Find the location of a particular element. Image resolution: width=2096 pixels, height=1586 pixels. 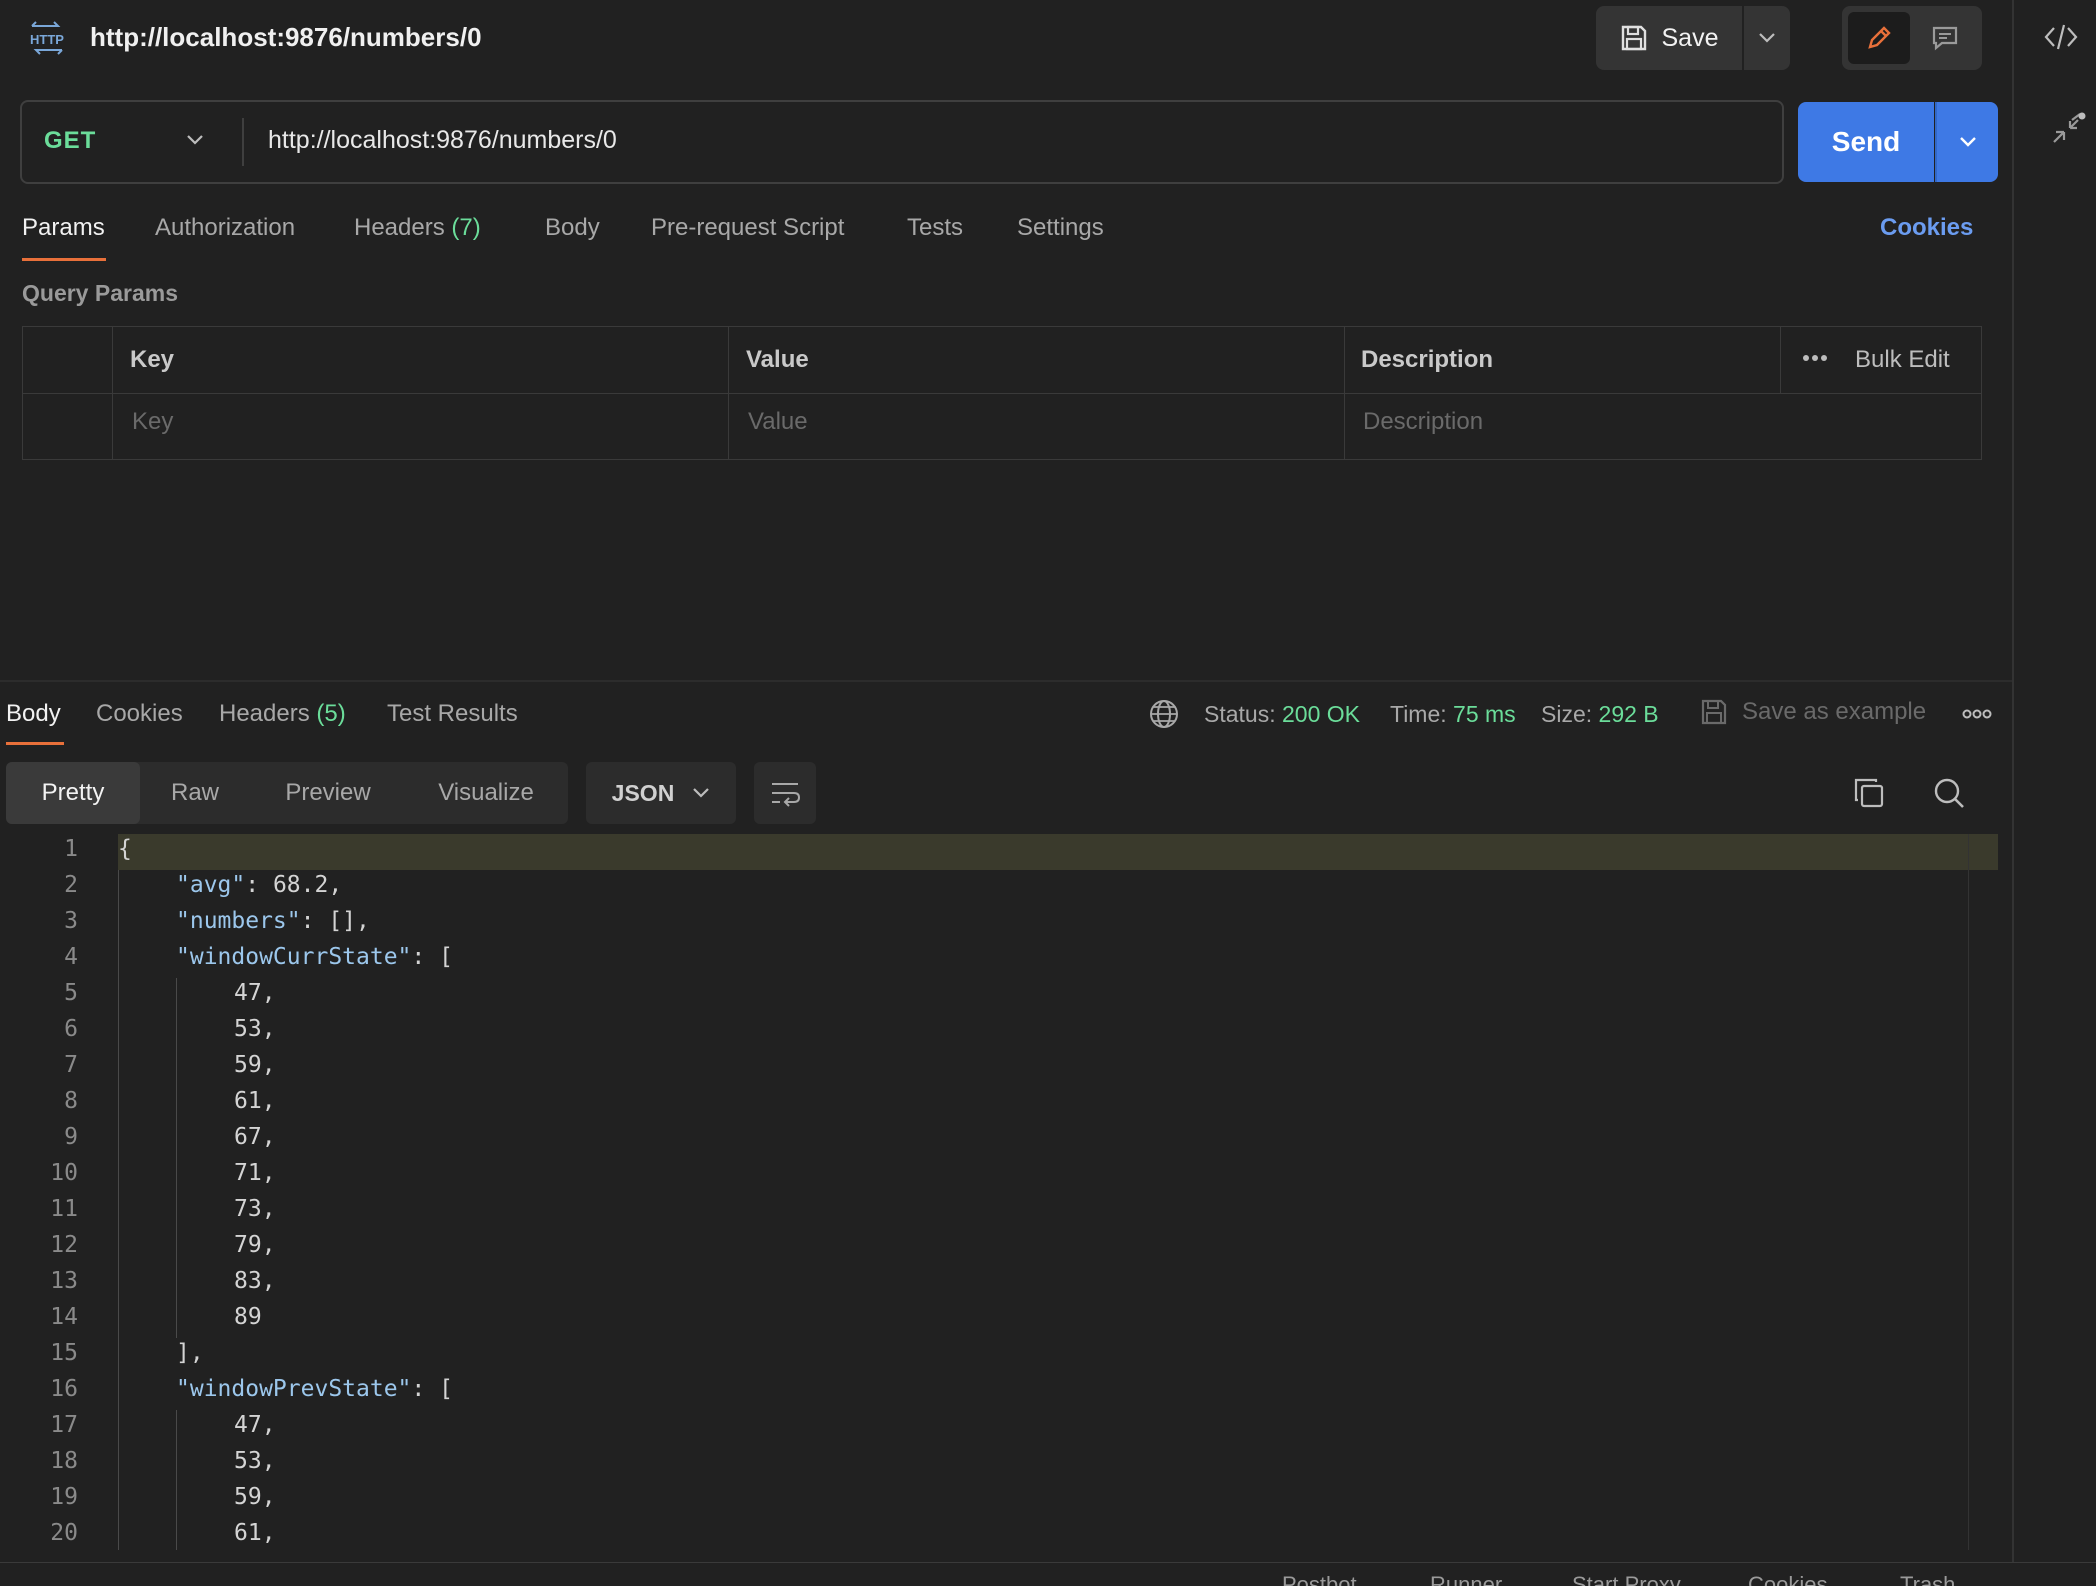

collapse-icon is located at coordinates (2068, 130).